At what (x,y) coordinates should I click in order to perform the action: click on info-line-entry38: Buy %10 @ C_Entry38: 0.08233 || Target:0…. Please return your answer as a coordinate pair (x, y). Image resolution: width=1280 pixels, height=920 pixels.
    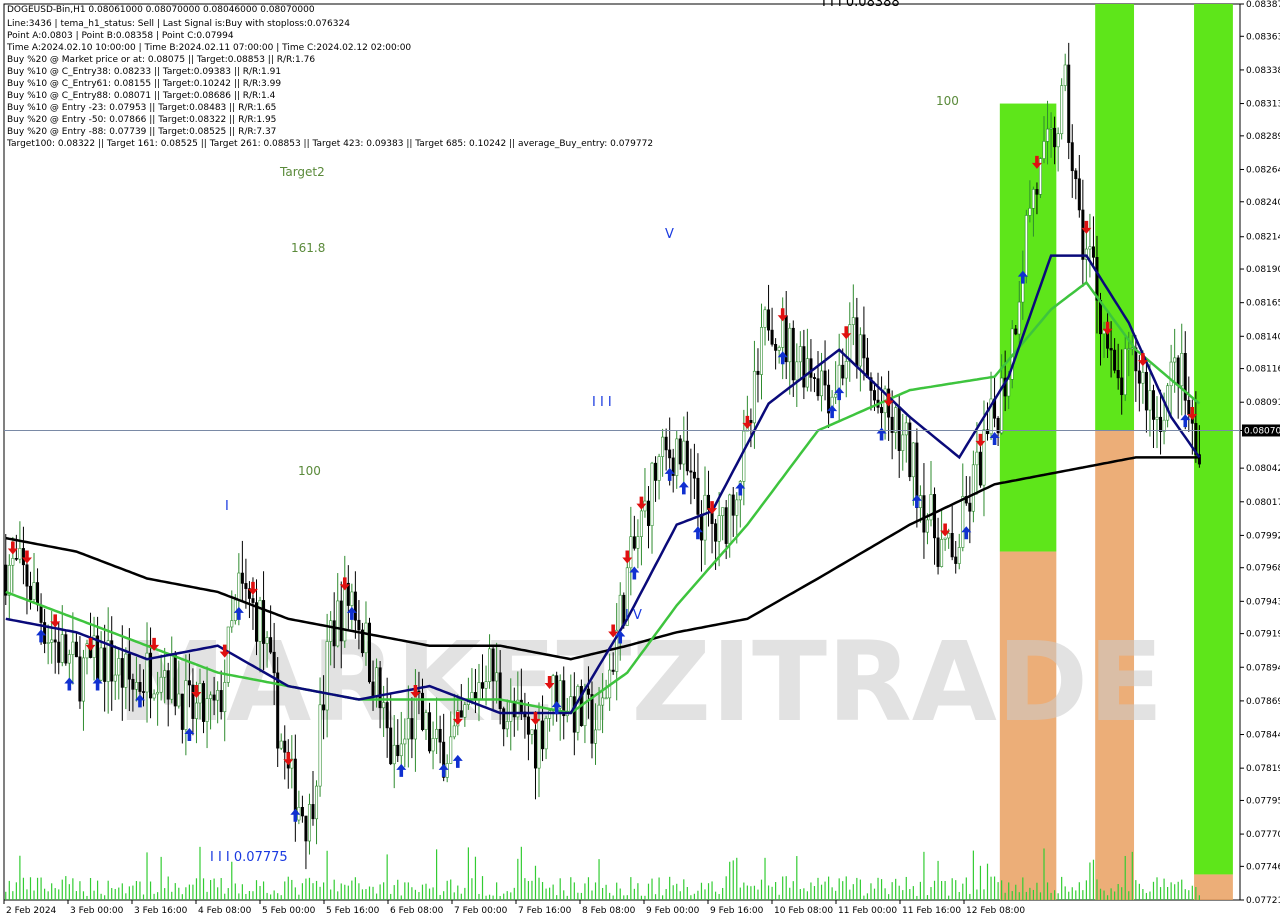
    Looking at the image, I should click on (144, 72).